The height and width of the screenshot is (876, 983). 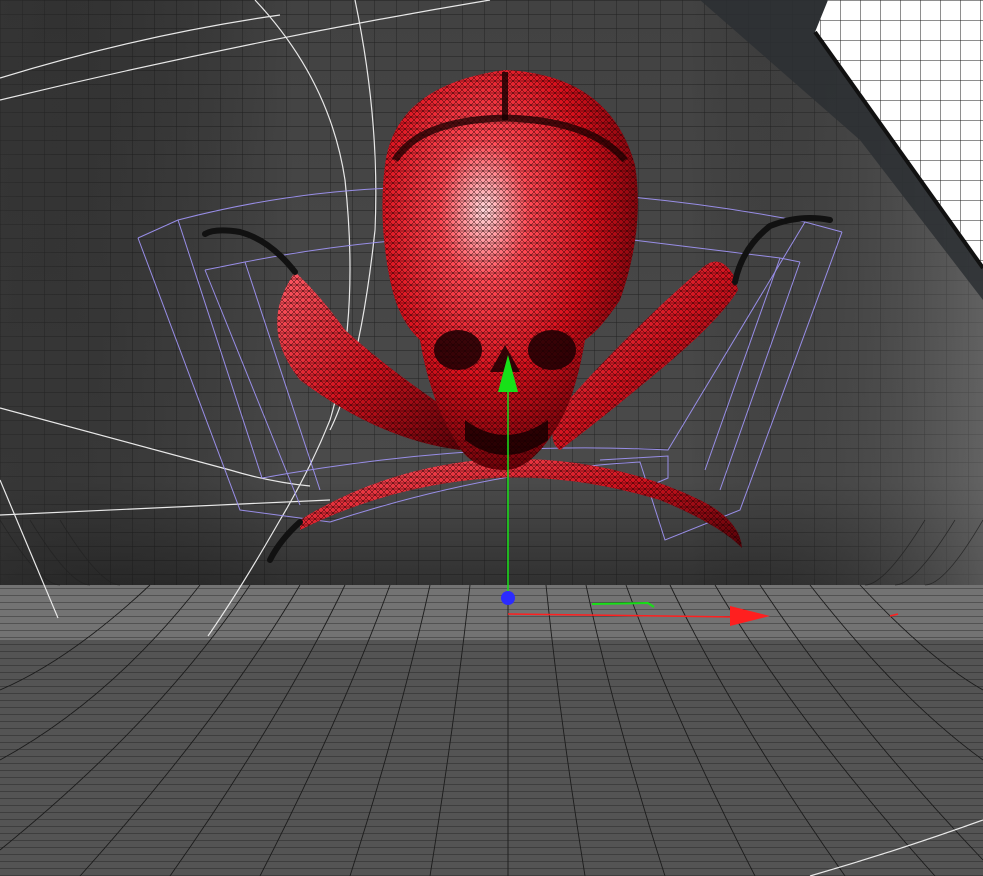 What do you see at coordinates (552, 350) in the screenshot?
I see `skull-eye-socket-right` at bounding box center [552, 350].